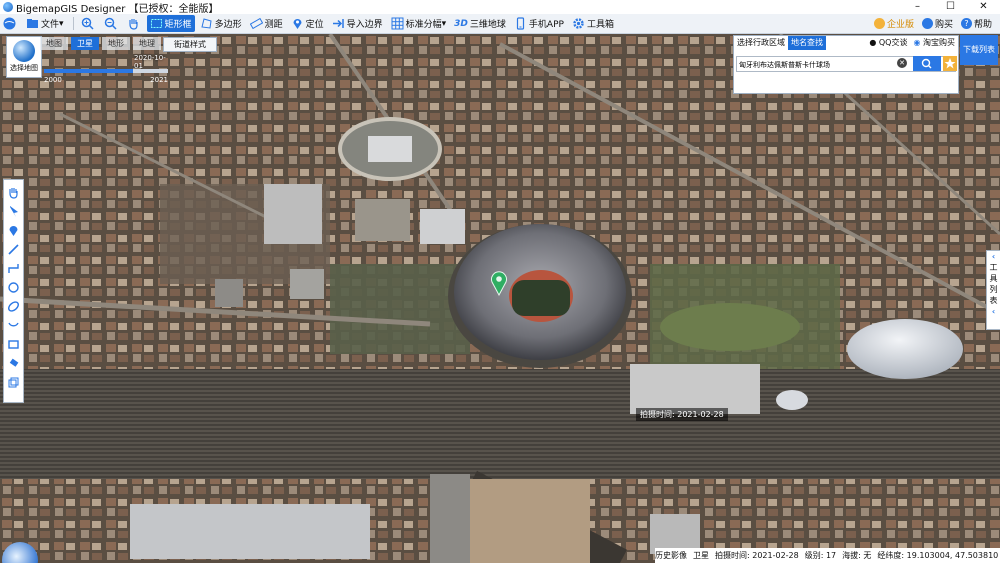 Image resolution: width=1000 pixels, height=563 pixels. What do you see at coordinates (13, 268) in the screenshot?
I see `polyline-icon` at bounding box center [13, 268].